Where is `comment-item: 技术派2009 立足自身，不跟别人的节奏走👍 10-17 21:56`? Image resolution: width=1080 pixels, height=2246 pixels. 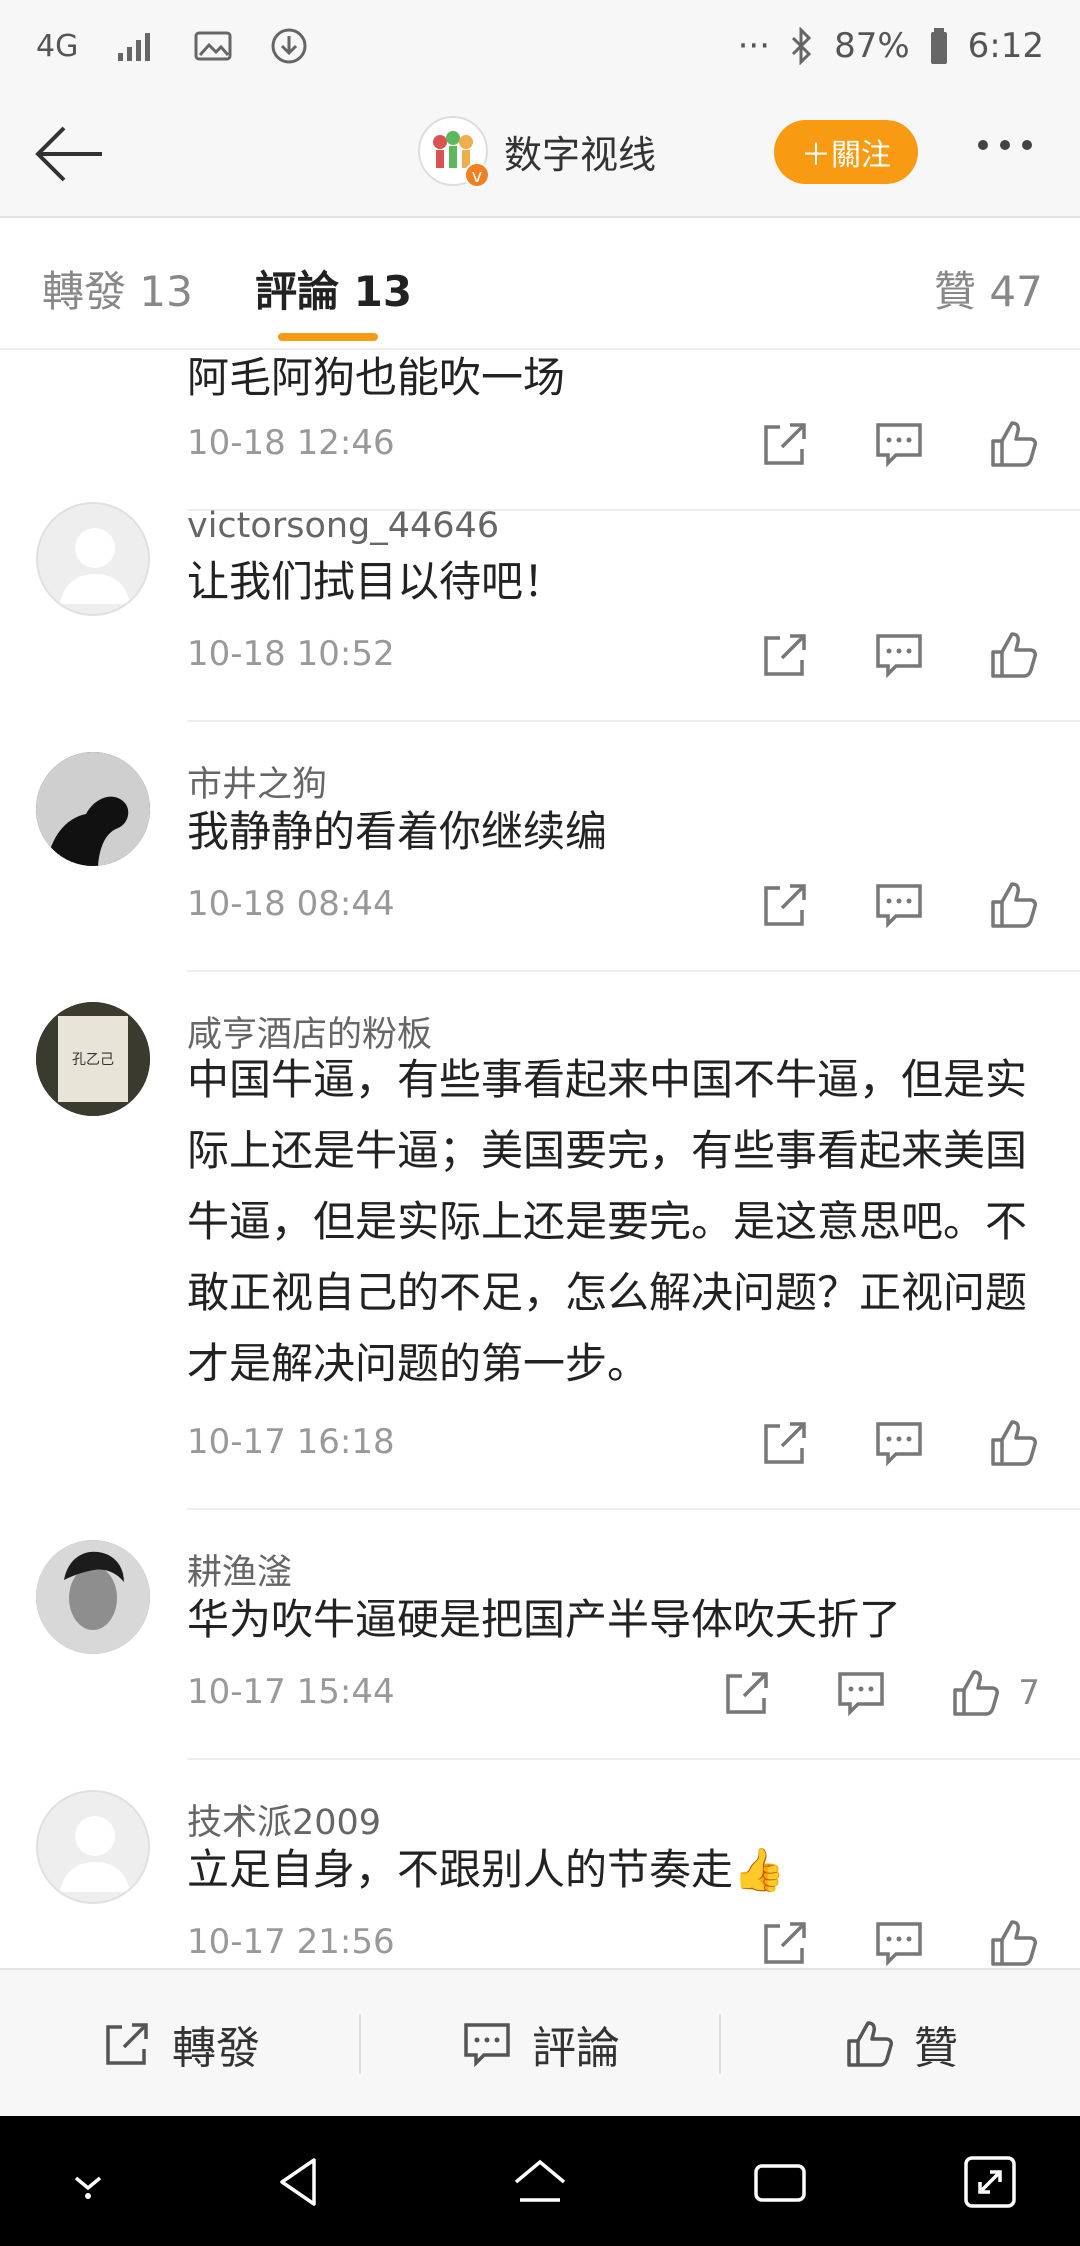
comment-item: 技术派2009 立足自身，不跟别人的节奏走👍 10-17 21:56 is located at coordinates (540, 1879).